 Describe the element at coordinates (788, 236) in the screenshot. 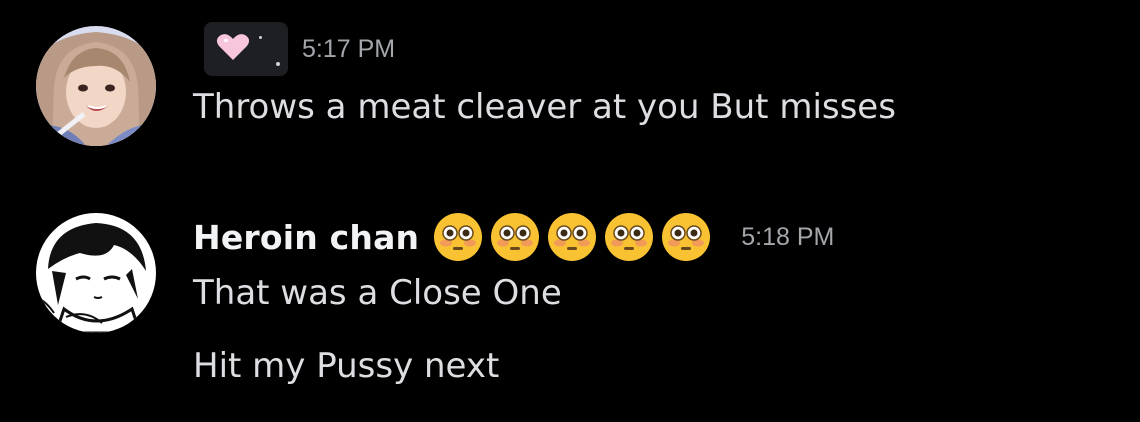

I see `message-timestamp: 5:18 PM` at that location.